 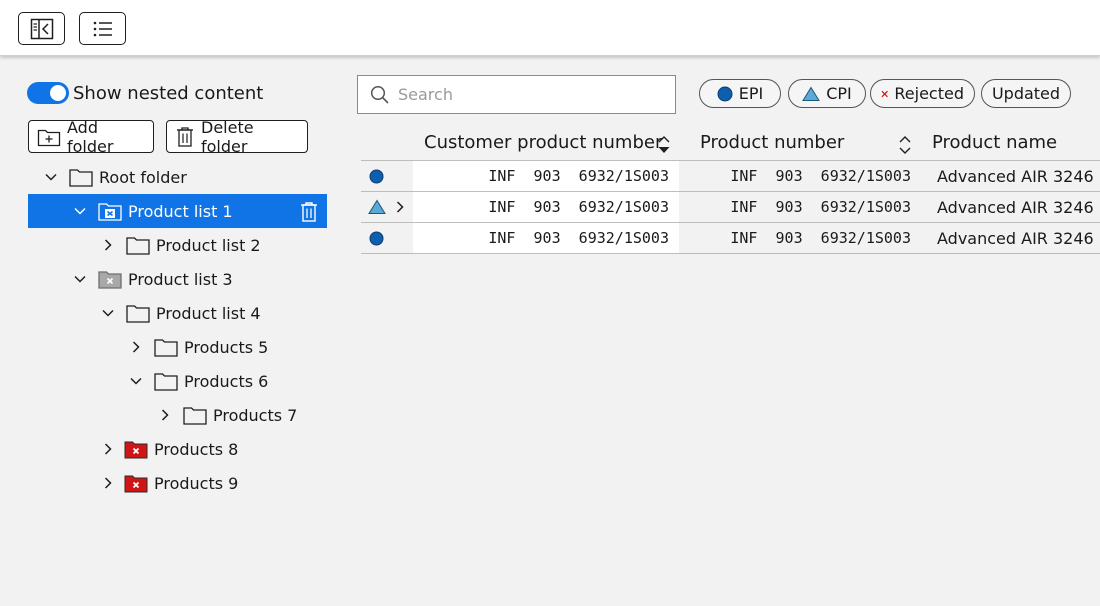 I want to click on nested-content-switch, so click(x=48, y=93).